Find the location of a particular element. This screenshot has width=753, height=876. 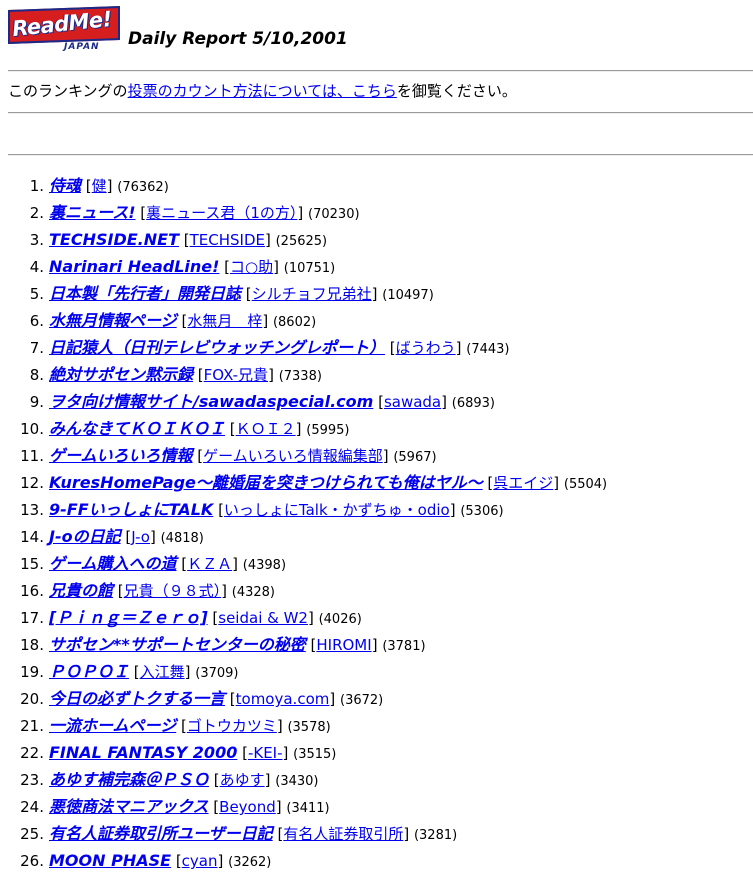

ranking-item: 26. MOON PHASE [cyan] (3262) is located at coordinates (303, 860).